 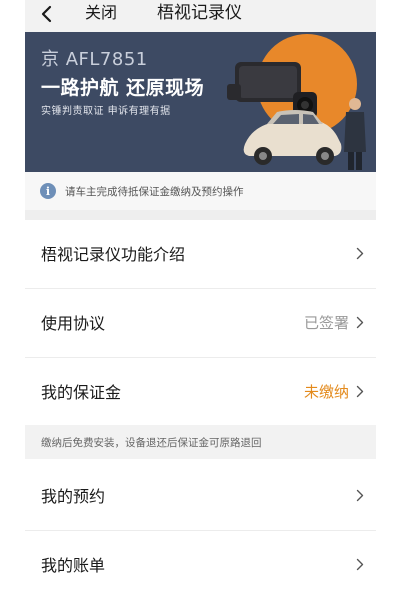 I want to click on dashcam-car-illustration, so click(x=296, y=102).